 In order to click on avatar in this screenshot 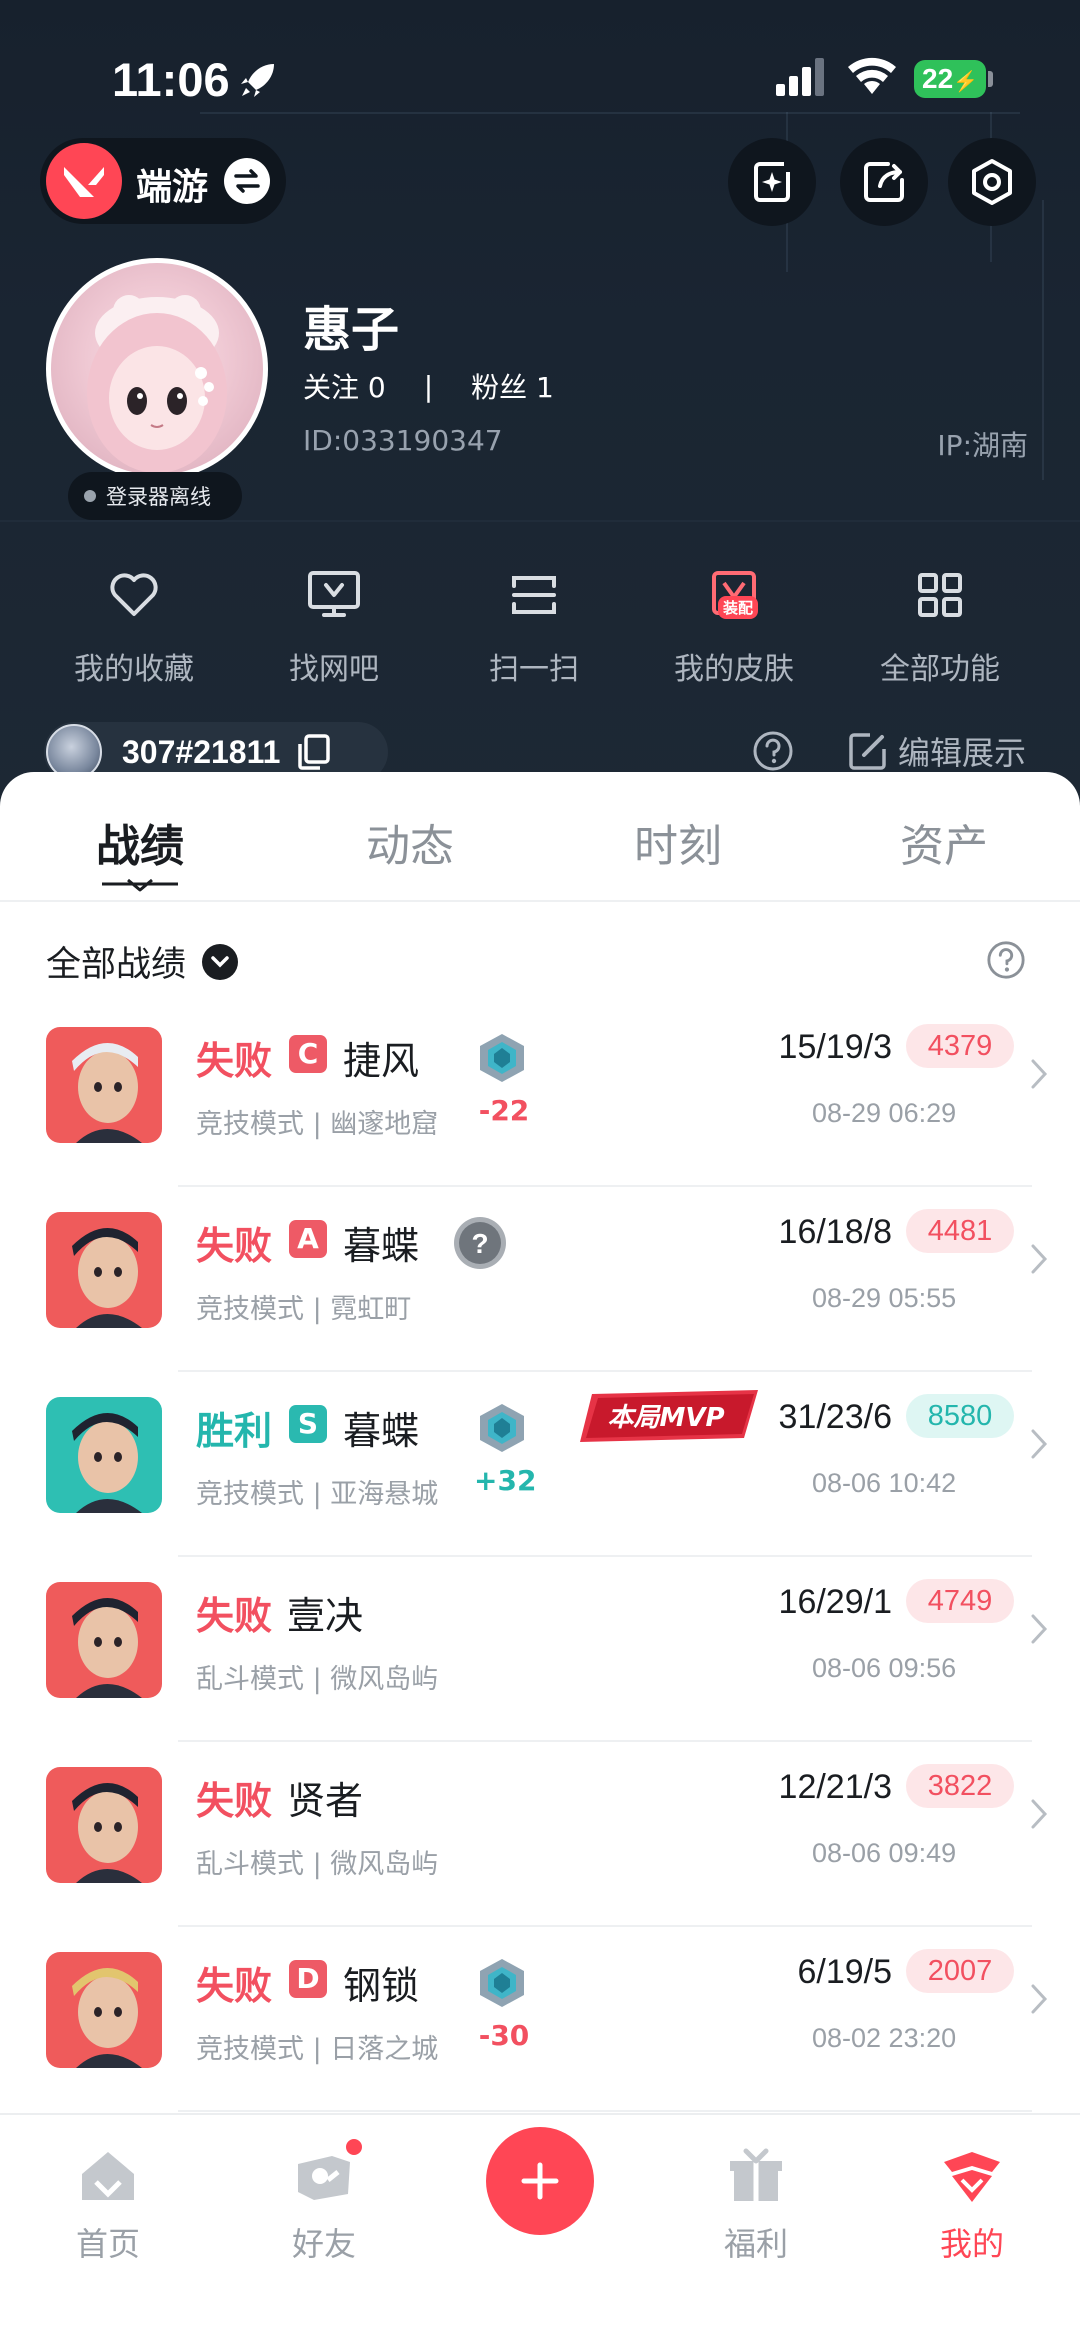, I will do `click(157, 369)`.